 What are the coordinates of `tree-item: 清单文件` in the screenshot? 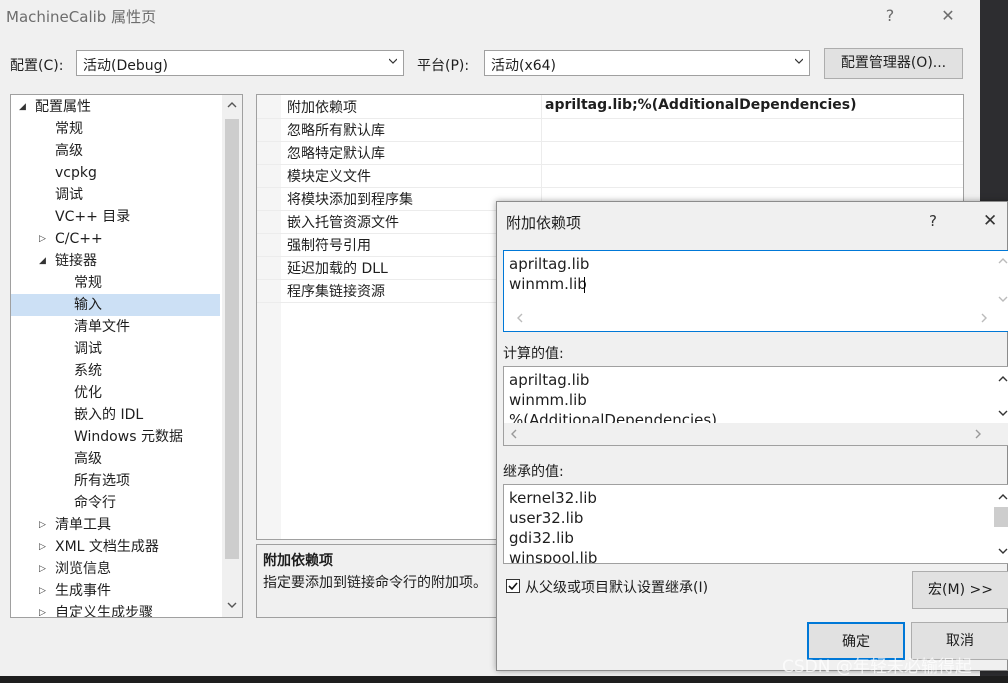 It's located at (115, 327).